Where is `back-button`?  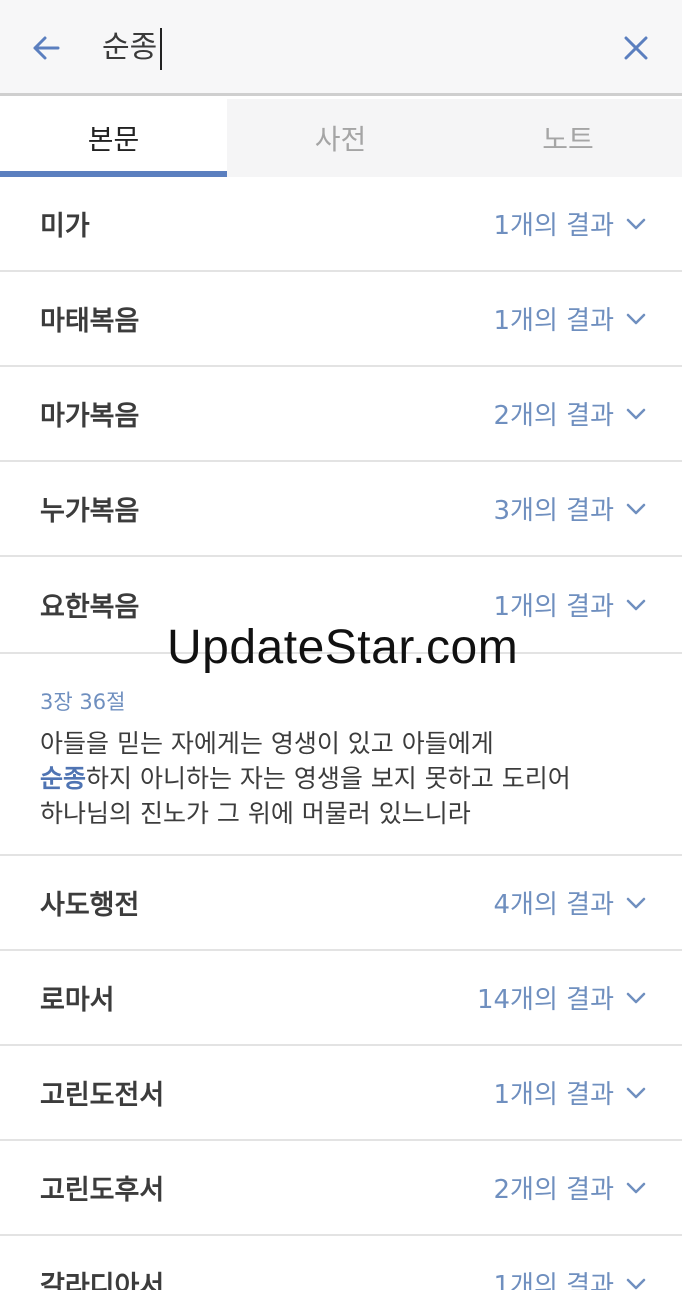 back-button is located at coordinates (46, 48).